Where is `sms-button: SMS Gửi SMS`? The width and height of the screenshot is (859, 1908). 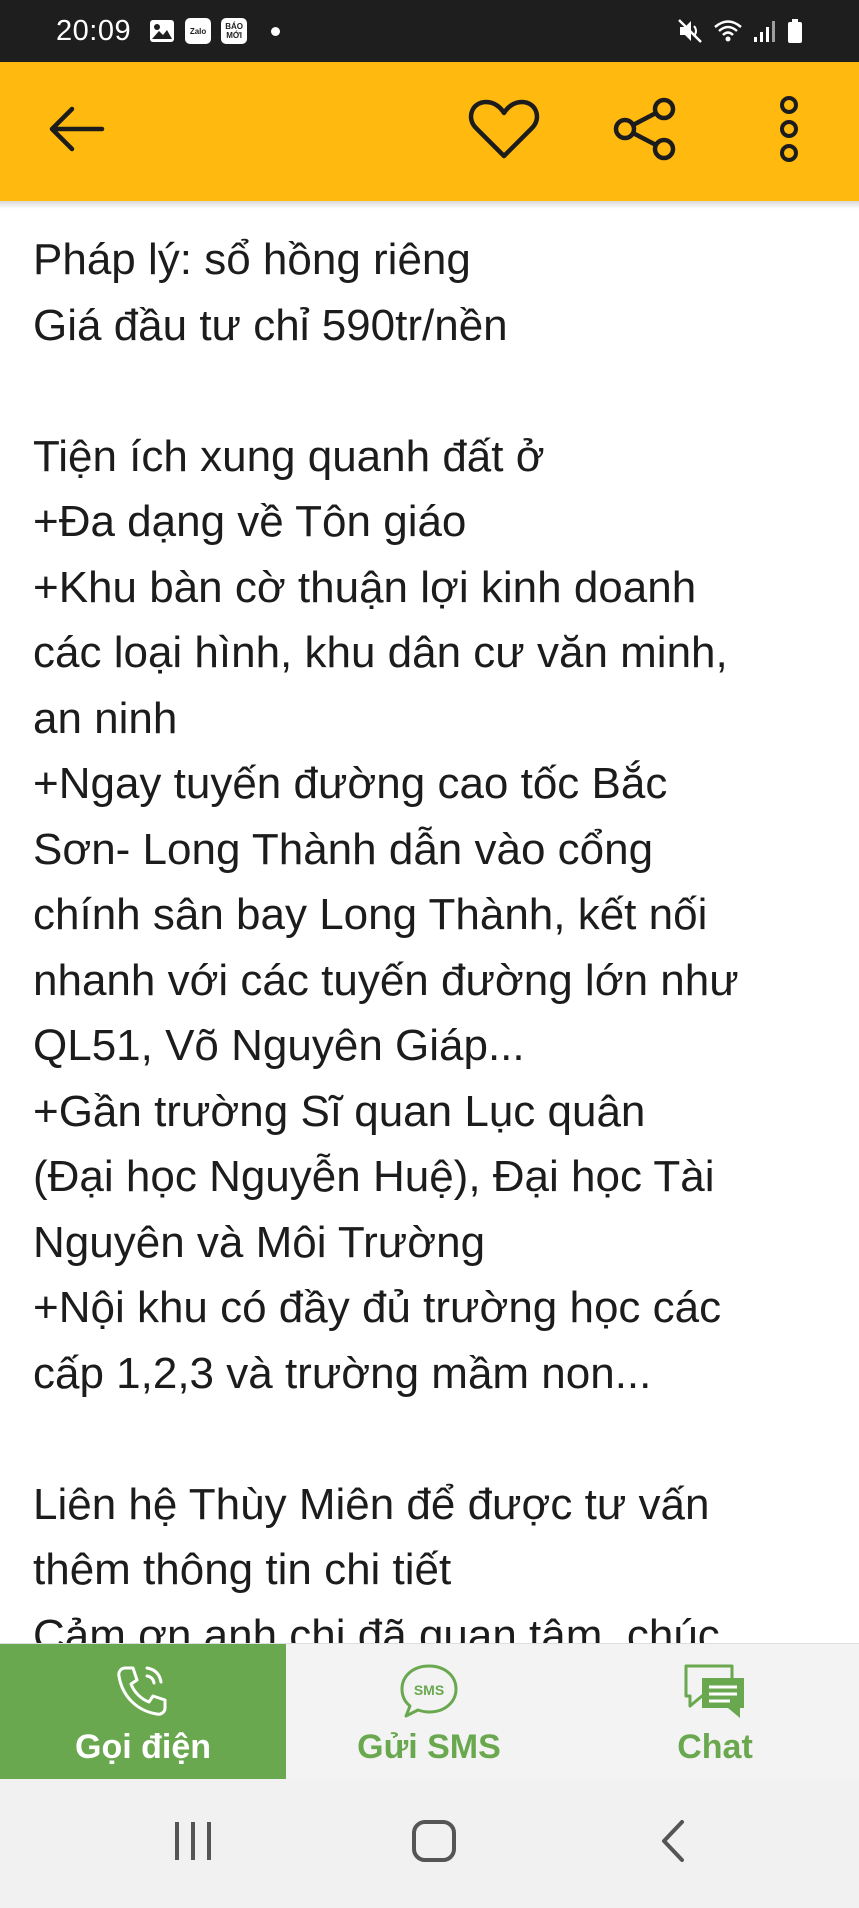 sms-button: SMS Gửi SMS is located at coordinates (429, 1711).